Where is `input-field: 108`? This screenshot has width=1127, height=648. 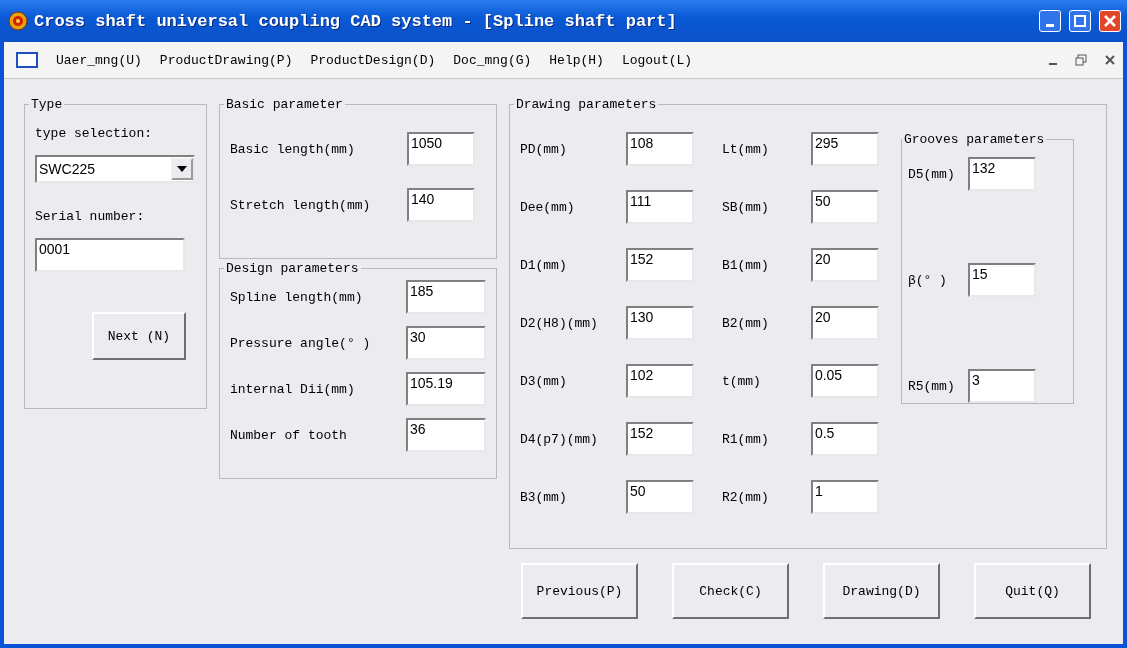 input-field: 108 is located at coordinates (659, 149).